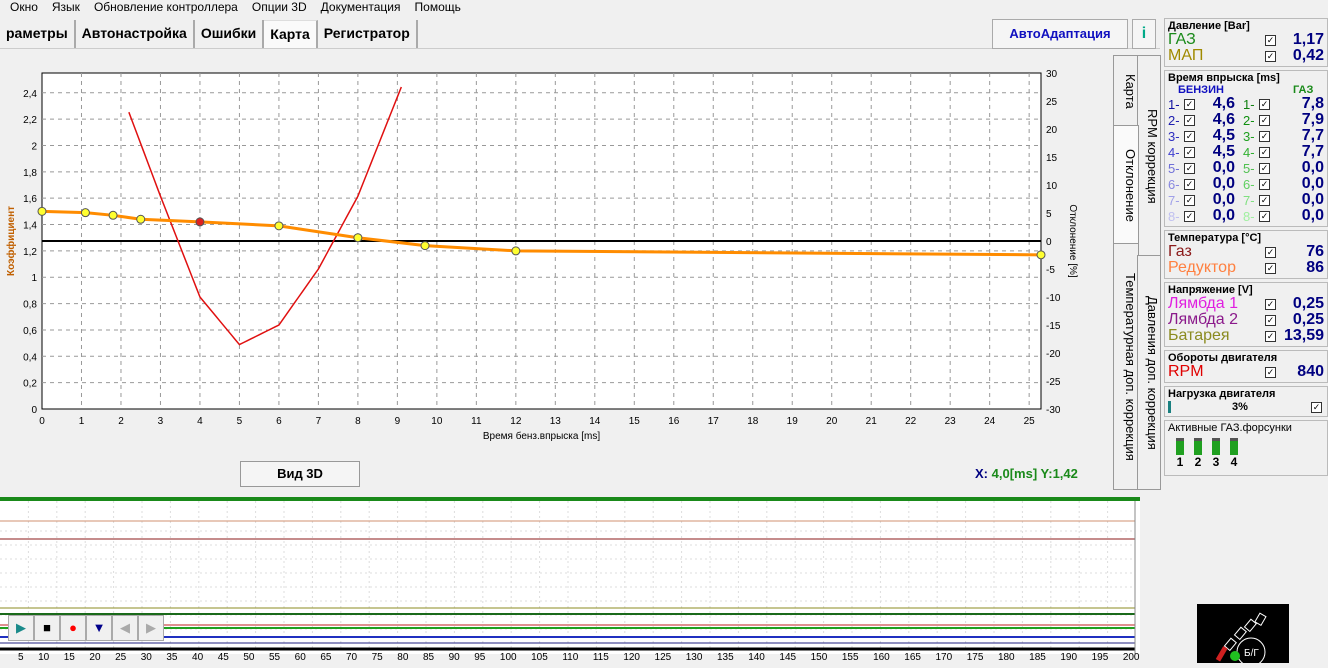 The width and height of the screenshot is (1328, 668). What do you see at coordinates (99, 628) in the screenshot?
I see `marker-icon: ▼` at bounding box center [99, 628].